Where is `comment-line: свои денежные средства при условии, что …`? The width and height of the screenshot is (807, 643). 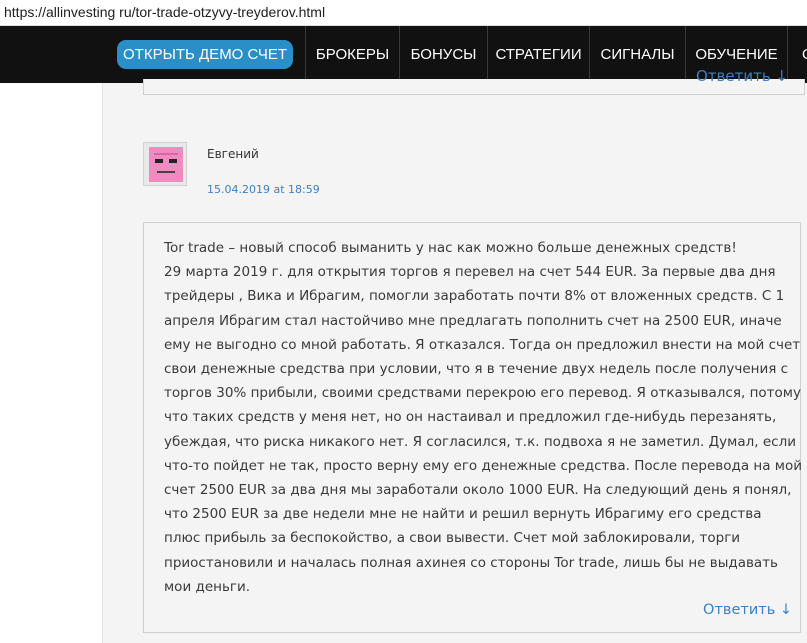 comment-line: свои денежные средства при условии, что … is located at coordinates (476, 369).